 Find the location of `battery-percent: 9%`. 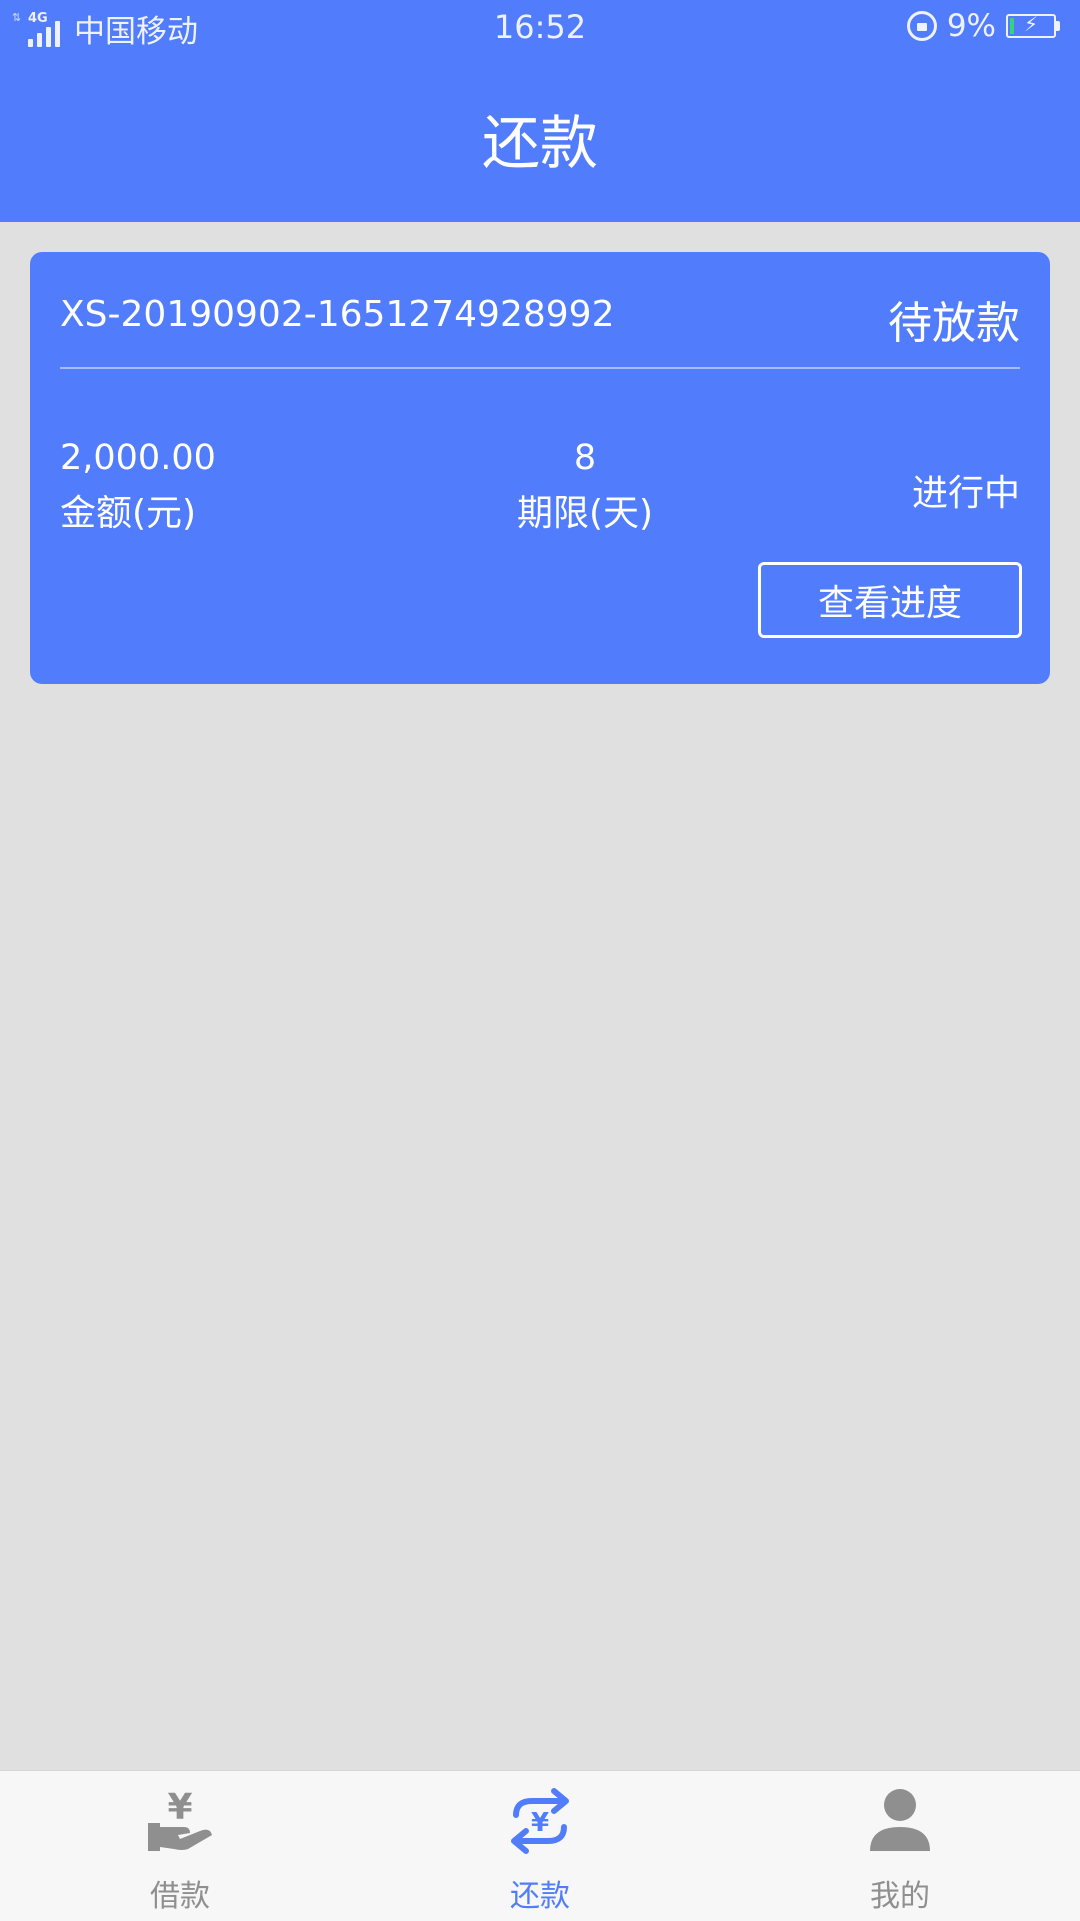

battery-percent: 9% is located at coordinates (971, 26).